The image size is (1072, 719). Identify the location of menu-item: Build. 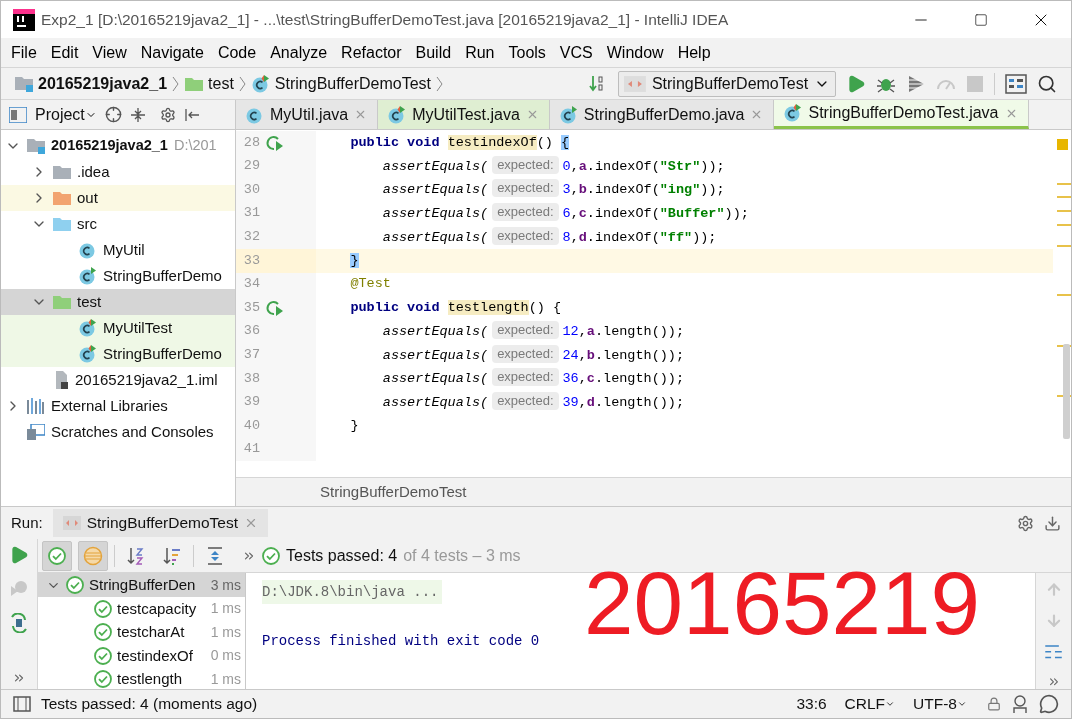
(433, 52).